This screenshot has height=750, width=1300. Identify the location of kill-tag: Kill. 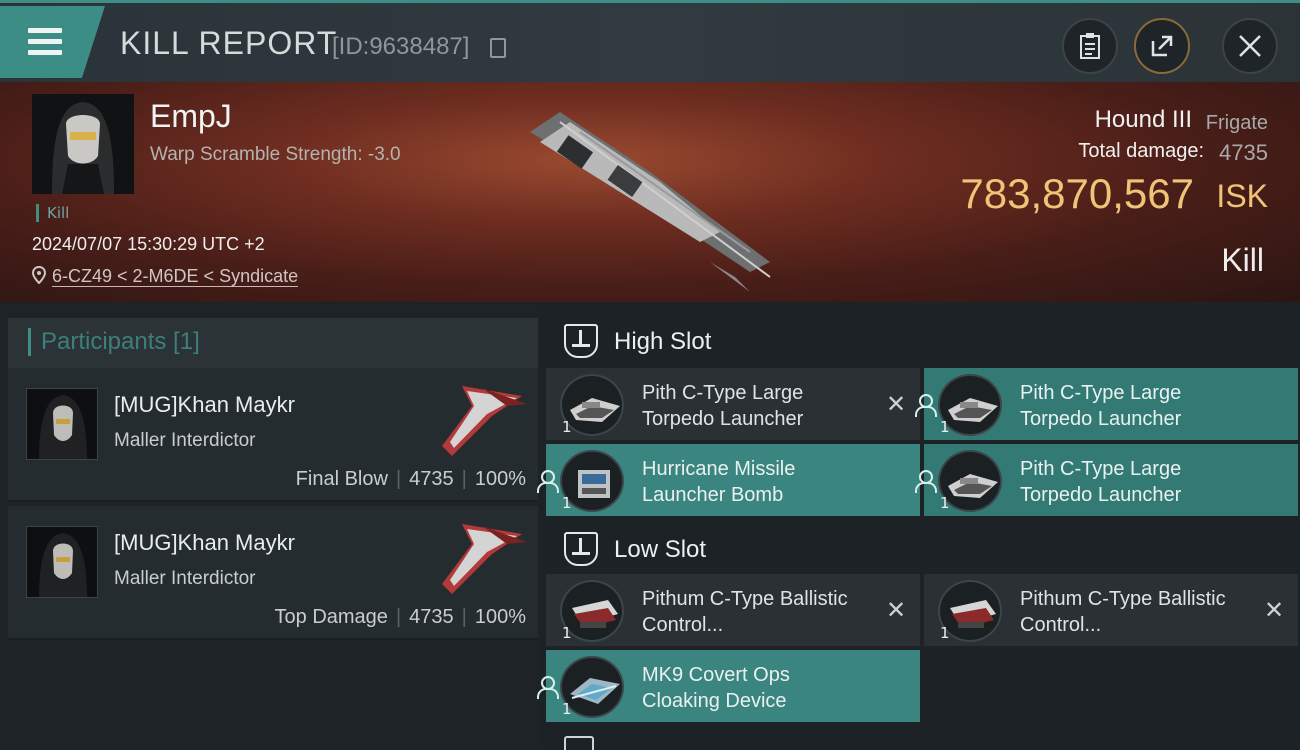
(52, 213).